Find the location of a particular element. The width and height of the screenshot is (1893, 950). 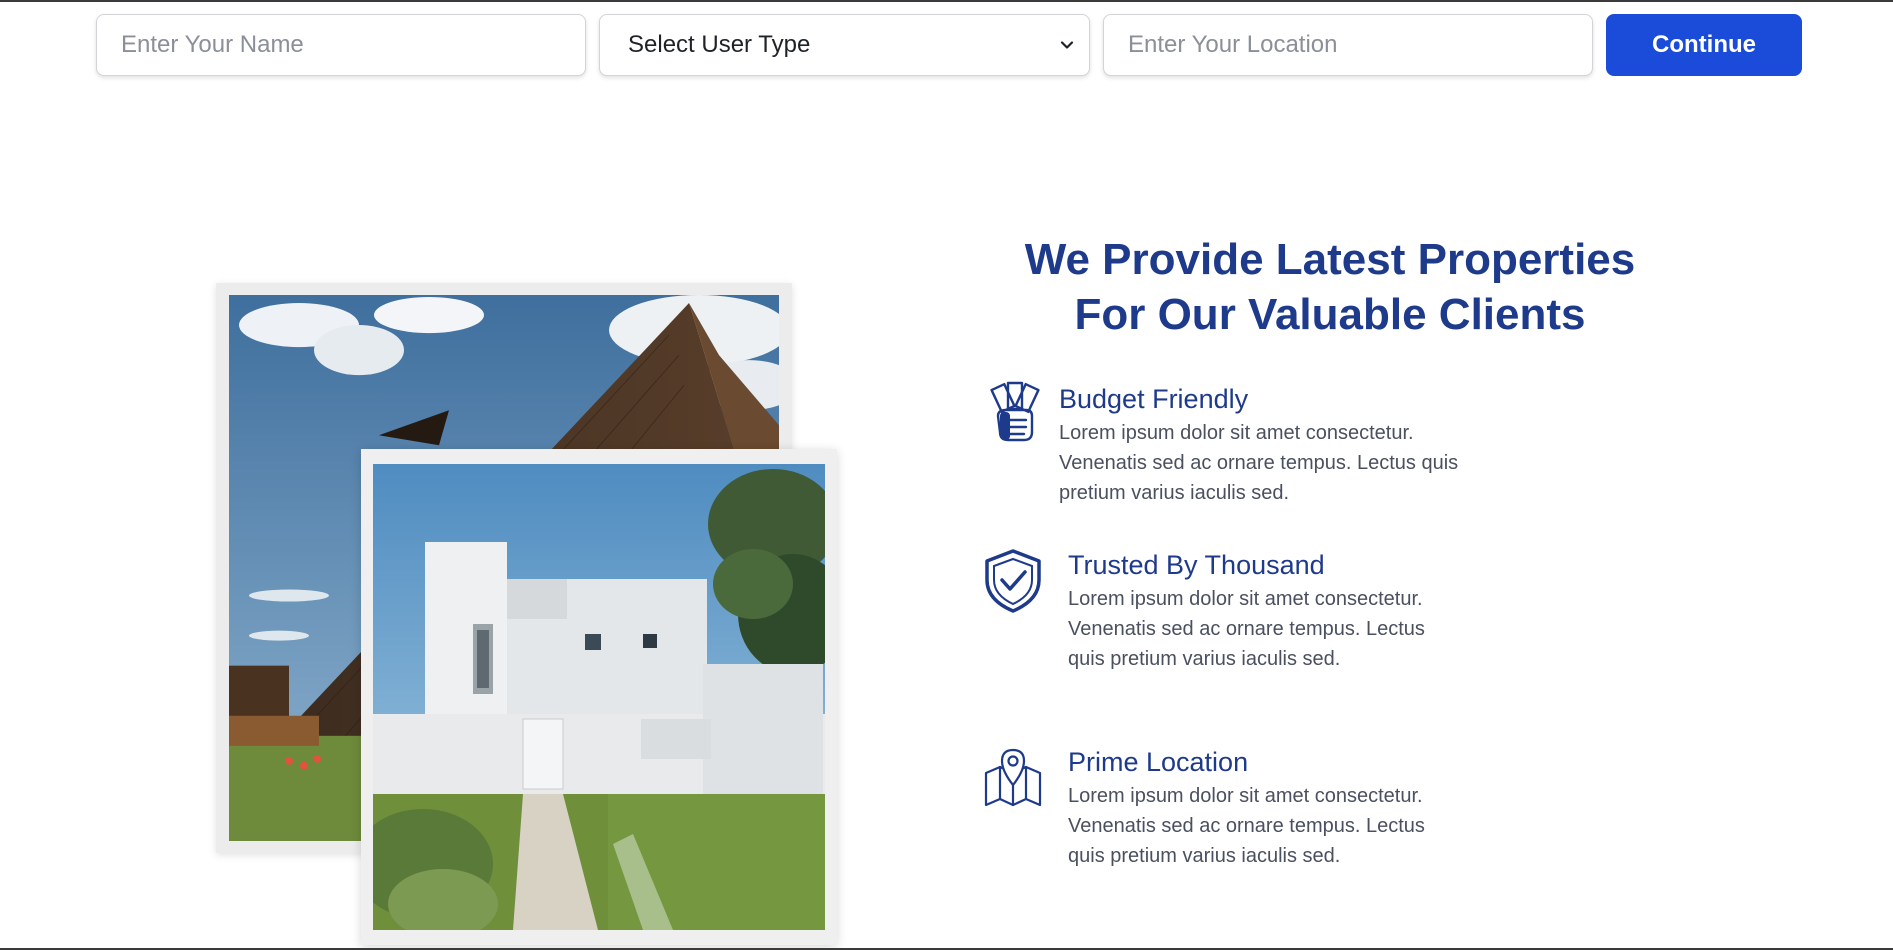

feature-title: Prime Location is located at coordinates (1158, 762).